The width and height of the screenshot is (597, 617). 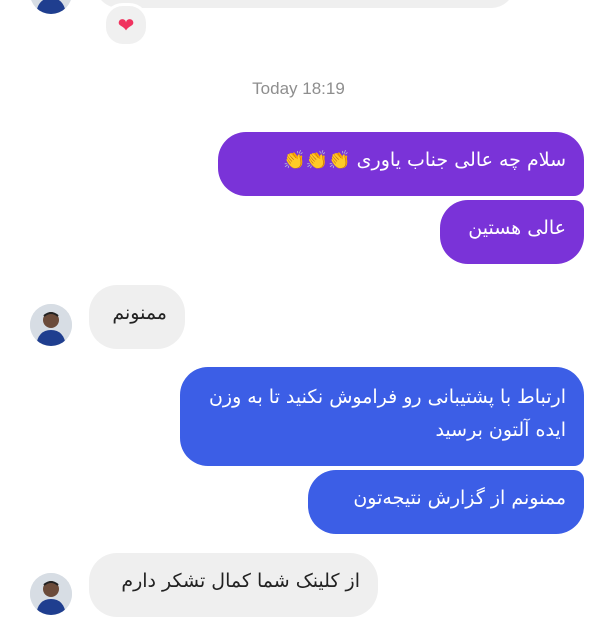 I want to click on outgoing-message: عالی هستین, so click(x=512, y=232).